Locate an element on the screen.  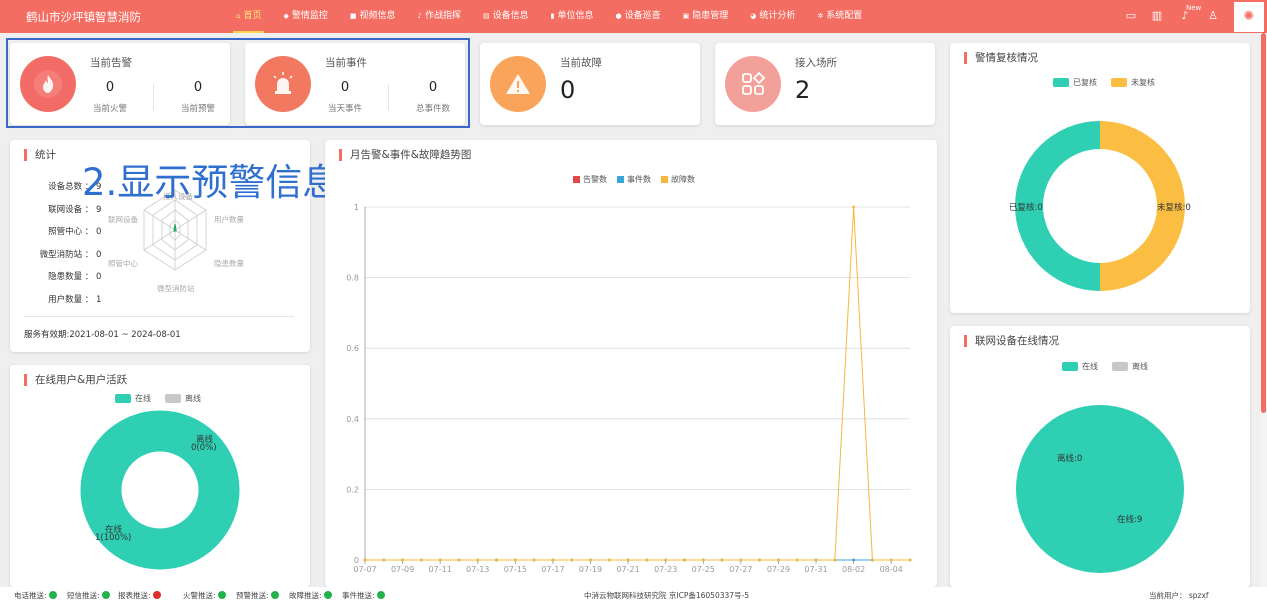
nav-label: 作战指挥 is located at coordinates (442, 16).